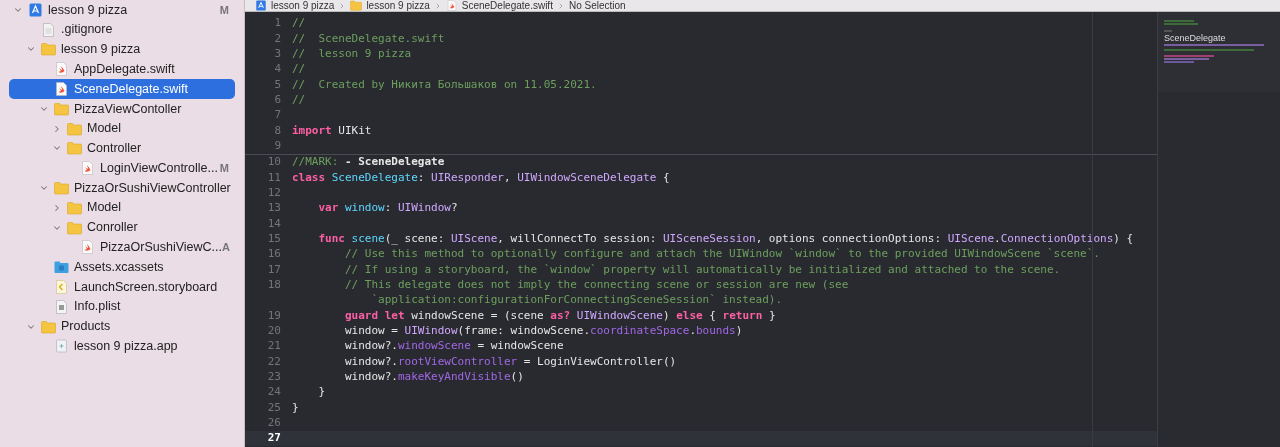  Describe the element at coordinates (387, 208) in the screenshot. I see `code-line: var window: UIWindow?` at that location.